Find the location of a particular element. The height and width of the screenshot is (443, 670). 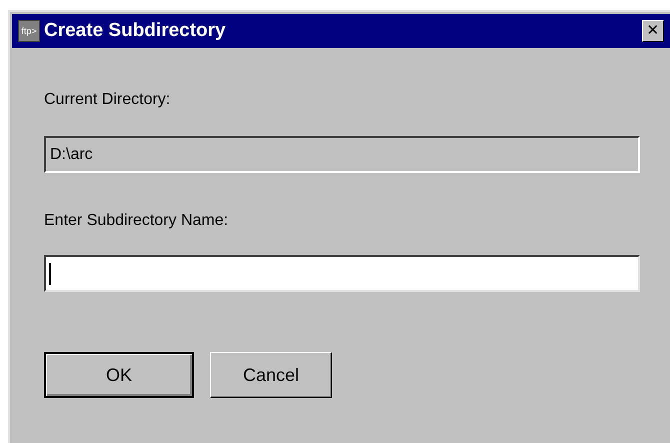

dialog-button: Cancel is located at coordinates (271, 375).